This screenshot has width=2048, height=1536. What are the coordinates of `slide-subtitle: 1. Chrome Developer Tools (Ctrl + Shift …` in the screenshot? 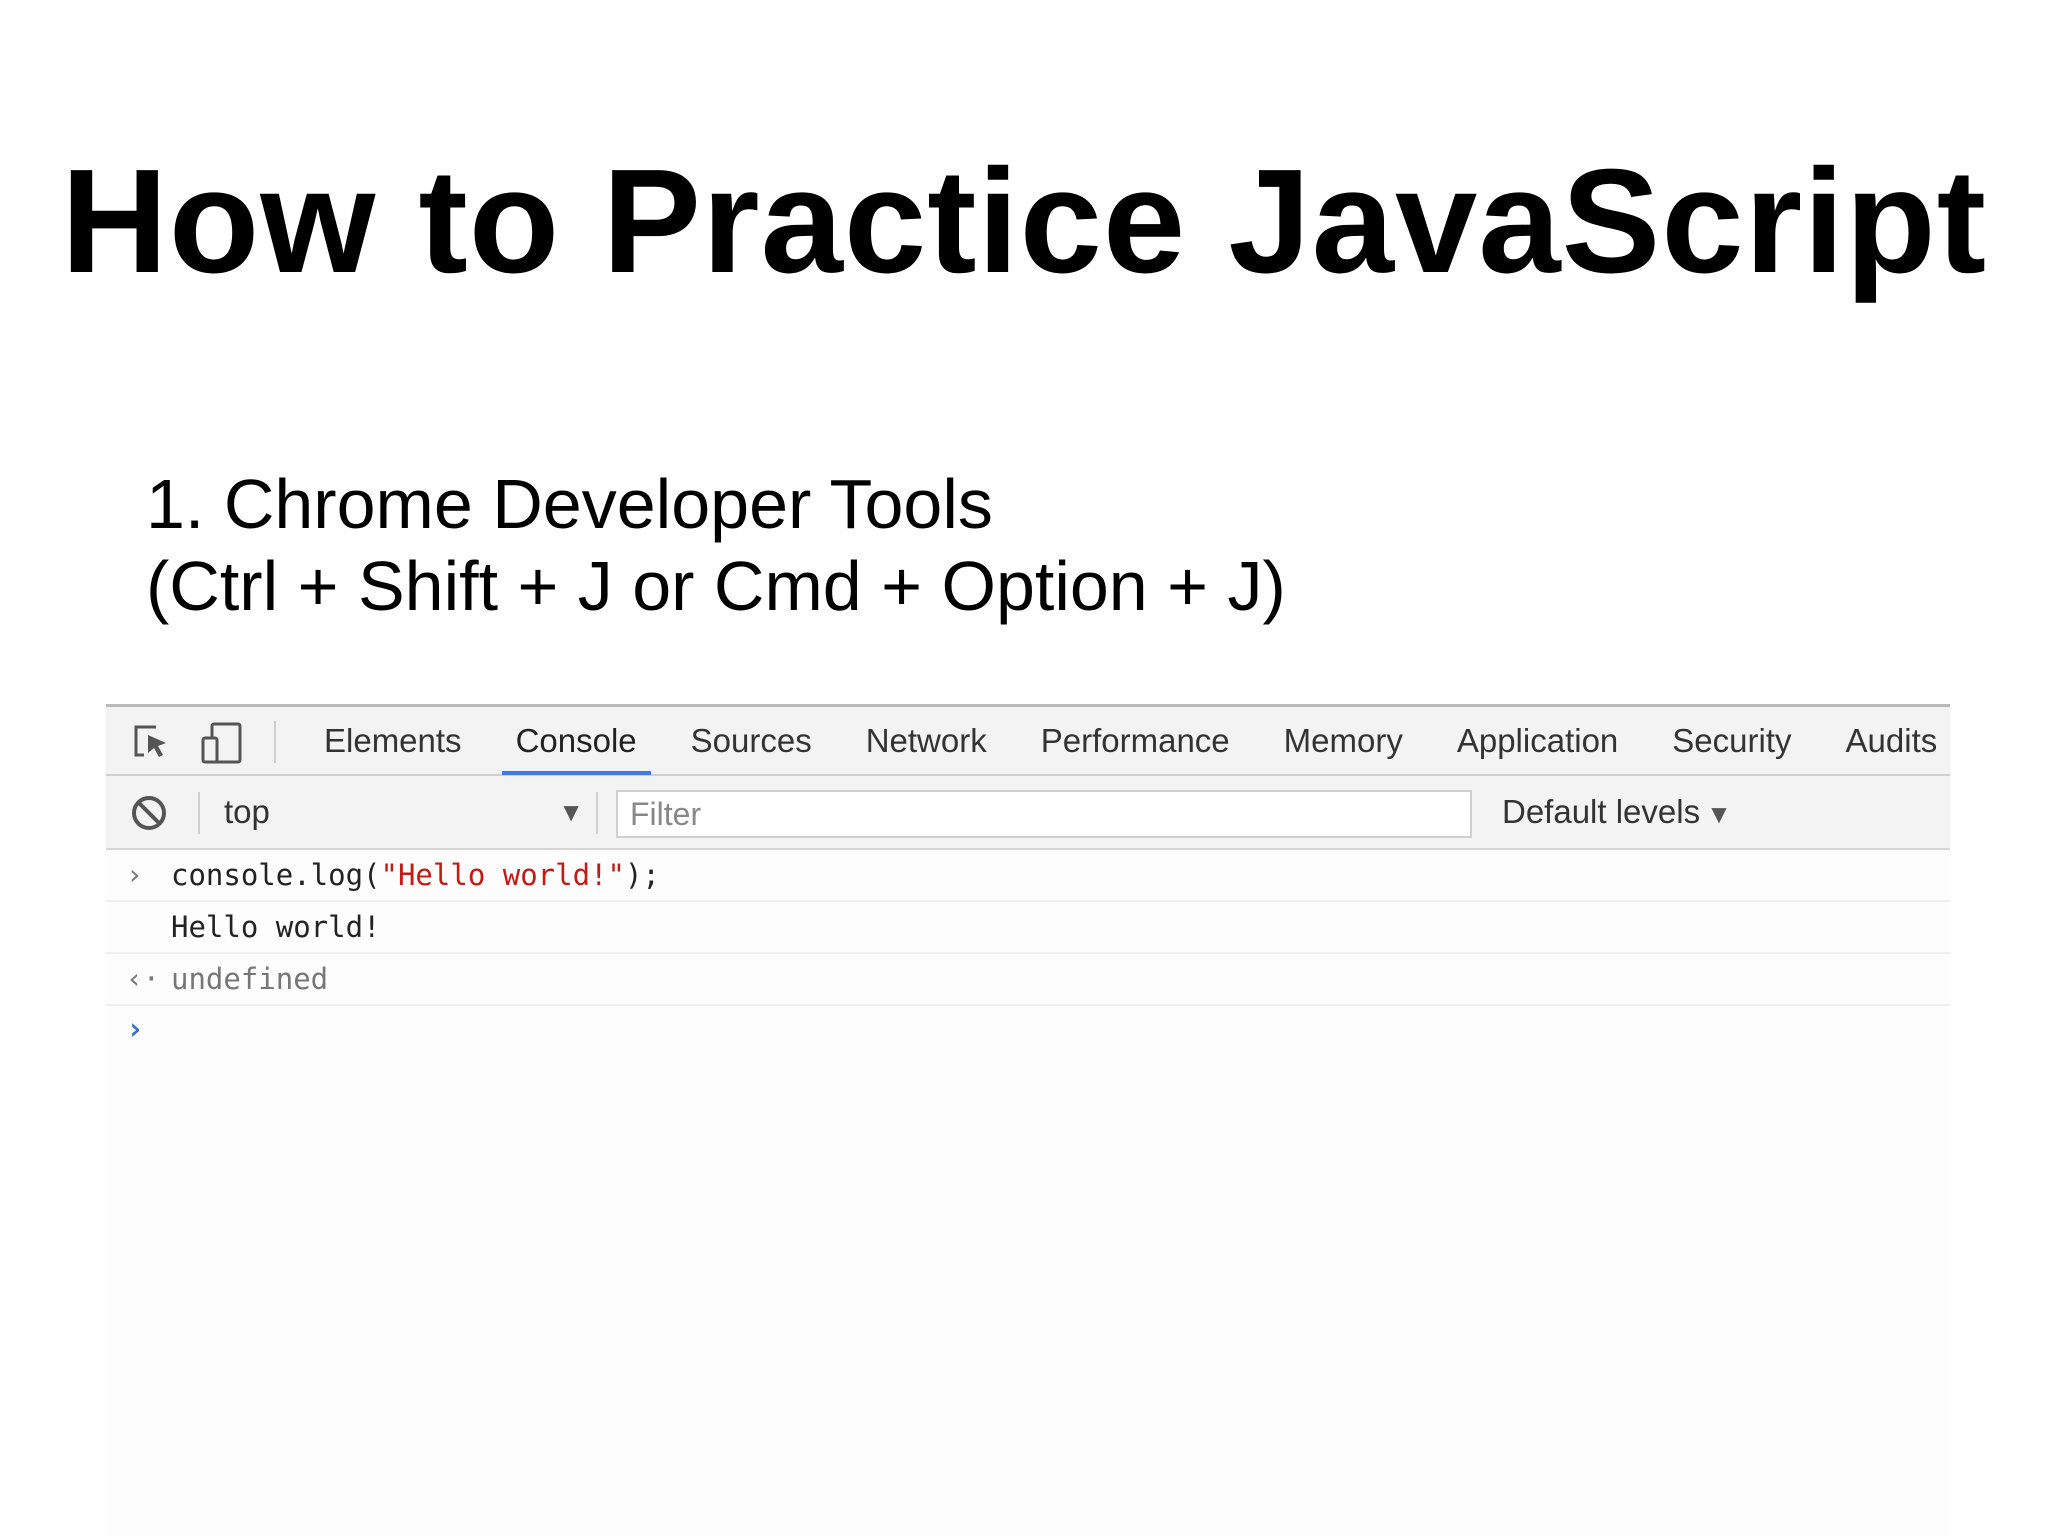 It's located at (716, 545).